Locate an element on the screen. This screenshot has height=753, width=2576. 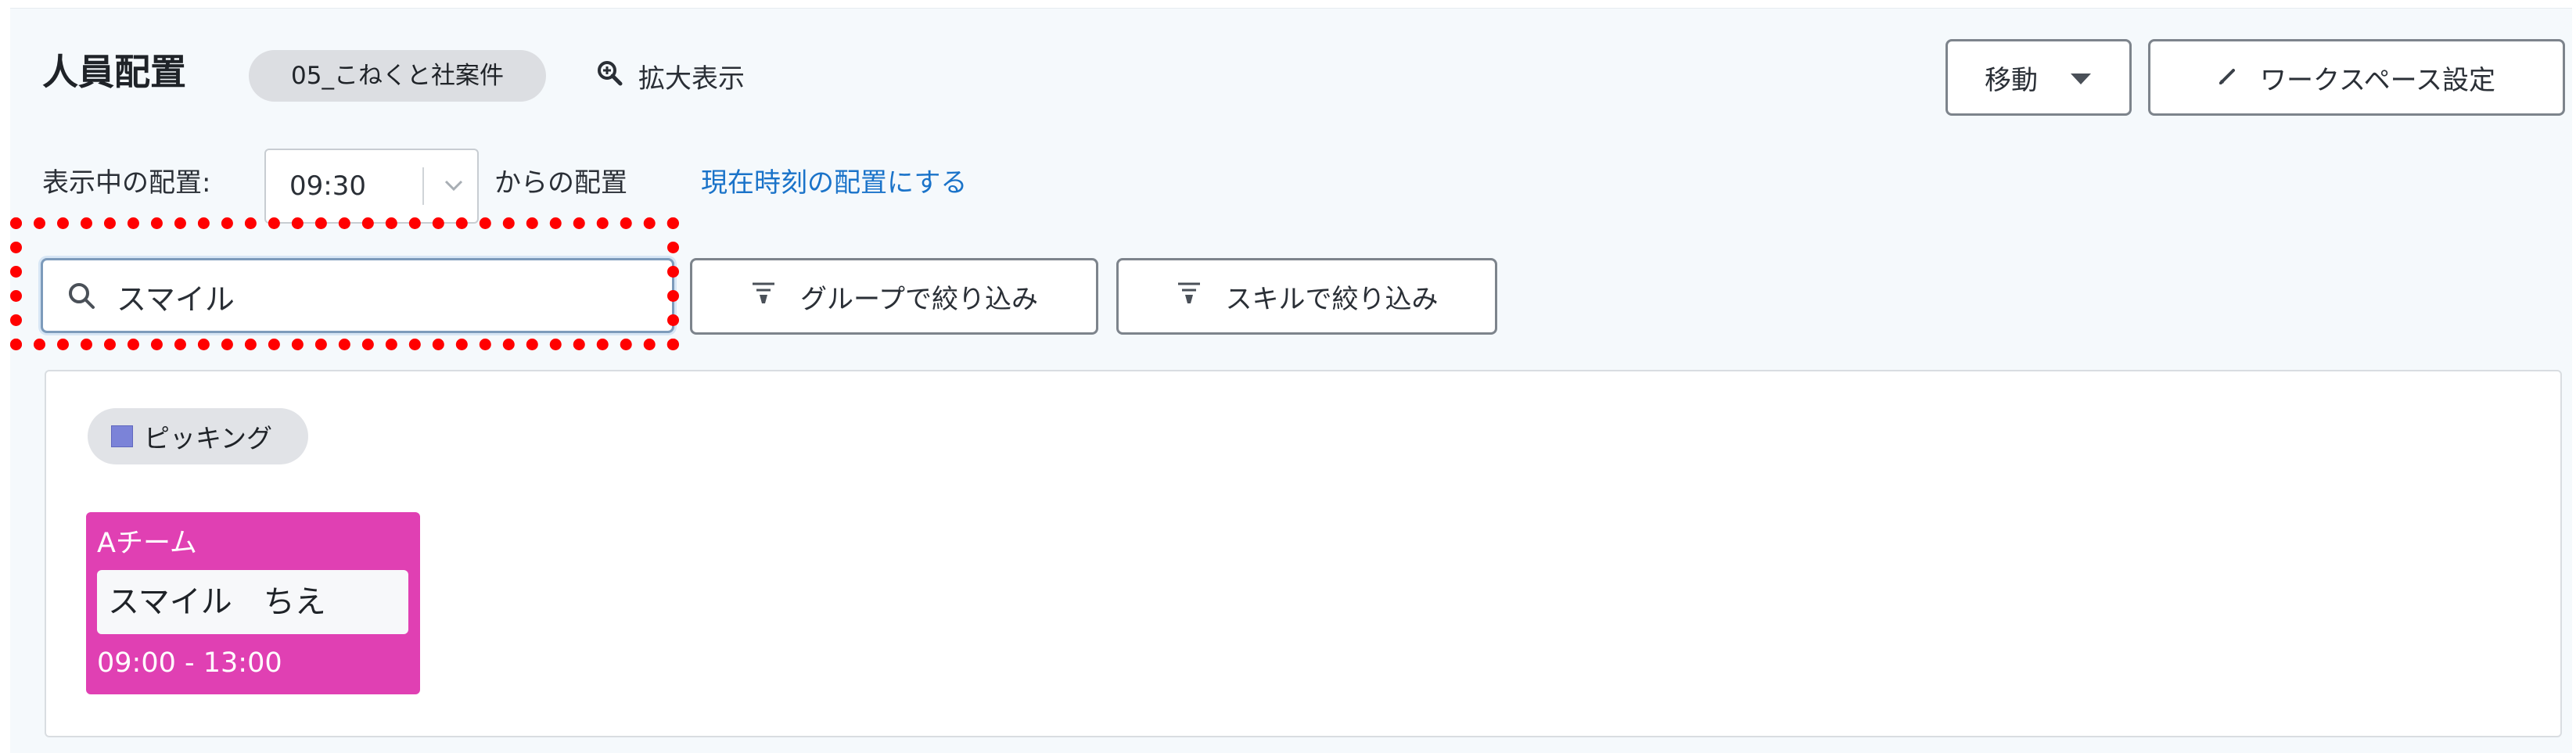
from-placement-label: からの配置 is located at coordinates (560, 183).